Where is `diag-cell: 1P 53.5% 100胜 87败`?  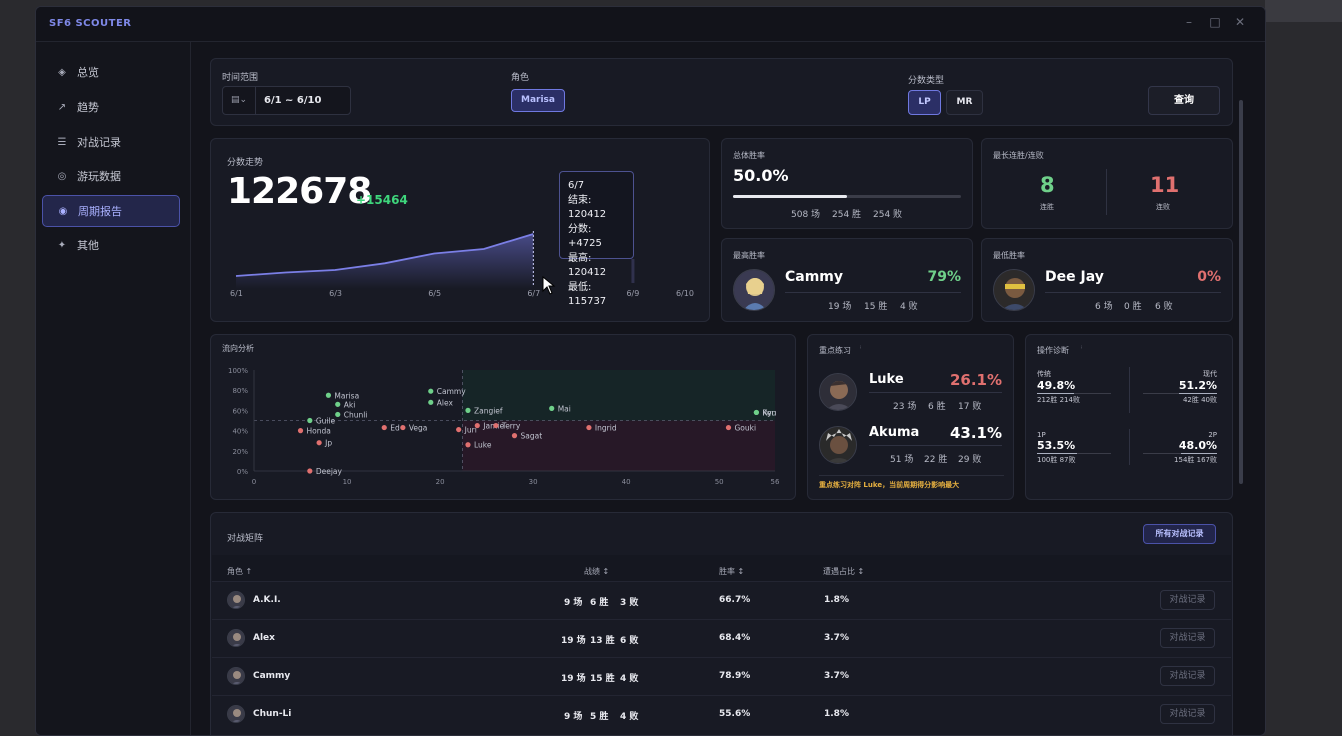
diag-cell: 1P 53.5% 100胜 87败 is located at coordinates (1074, 448).